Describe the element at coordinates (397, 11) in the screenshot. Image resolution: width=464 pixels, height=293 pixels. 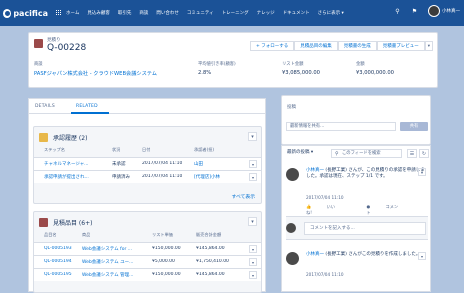
I see `search-icon: ⚲` at that location.